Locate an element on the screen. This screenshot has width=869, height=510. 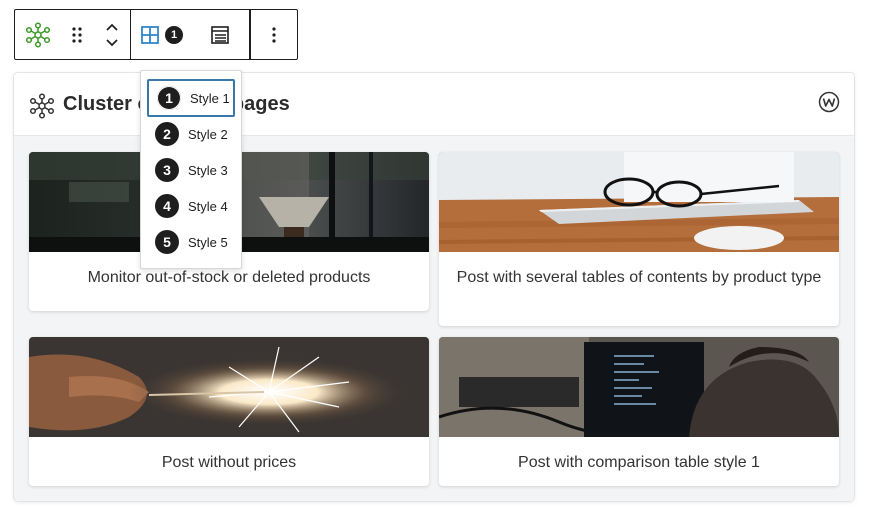
style-option-3: 3 Style 3 is located at coordinates (191, 170).